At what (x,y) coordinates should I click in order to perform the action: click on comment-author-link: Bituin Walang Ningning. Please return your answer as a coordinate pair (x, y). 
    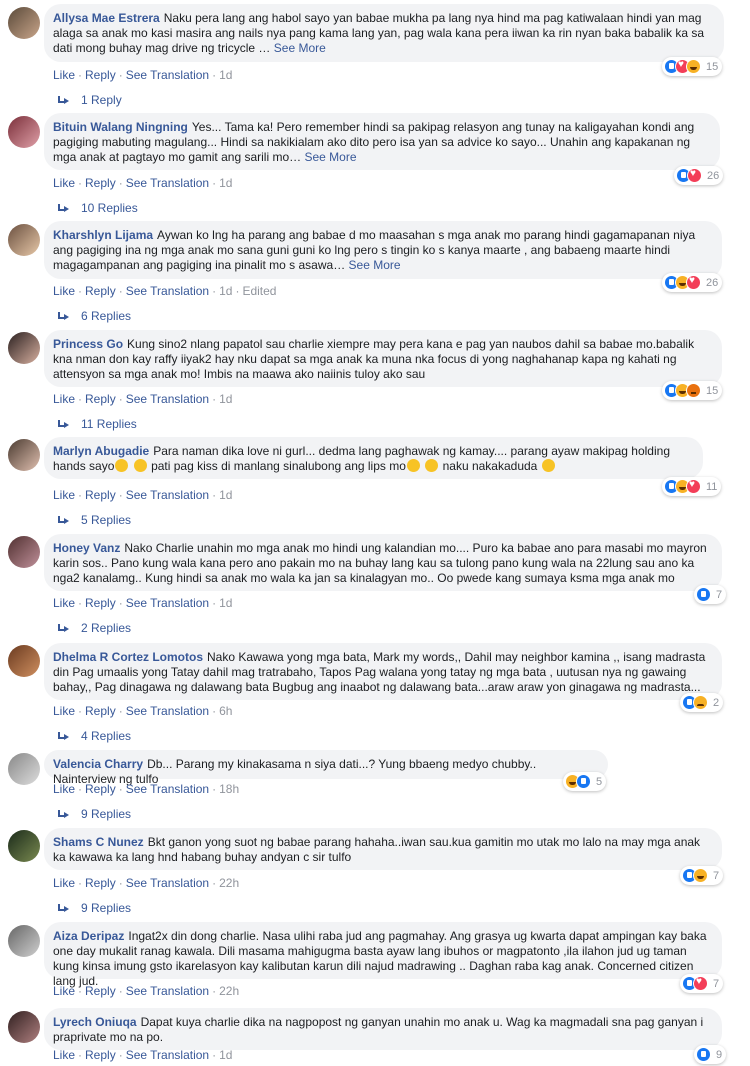
    Looking at the image, I should click on (120, 127).